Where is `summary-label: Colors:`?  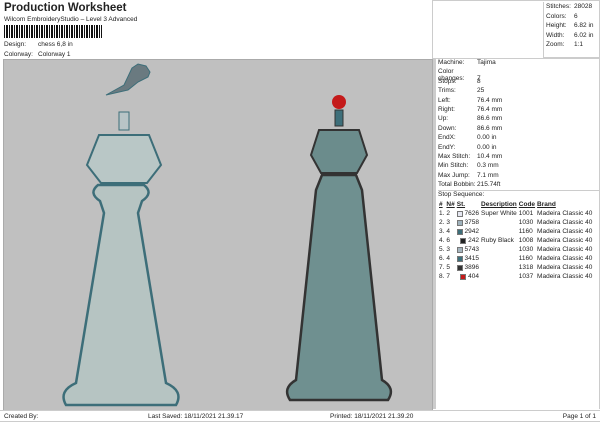 summary-label: Colors: is located at coordinates (556, 16).